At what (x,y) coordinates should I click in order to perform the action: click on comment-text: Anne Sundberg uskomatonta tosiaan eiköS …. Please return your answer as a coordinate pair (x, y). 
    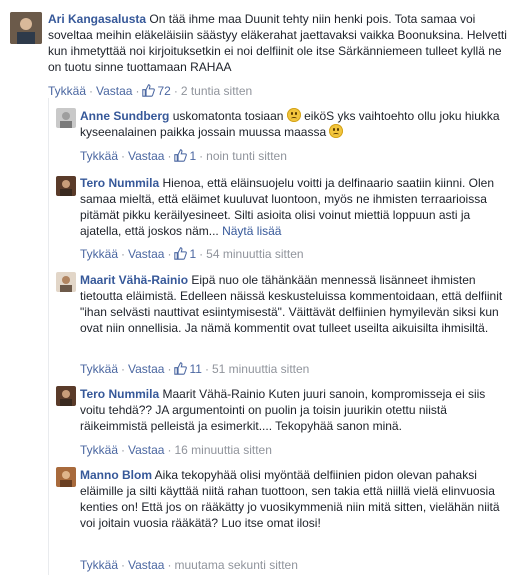
    Looking at the image, I should click on (295, 124).